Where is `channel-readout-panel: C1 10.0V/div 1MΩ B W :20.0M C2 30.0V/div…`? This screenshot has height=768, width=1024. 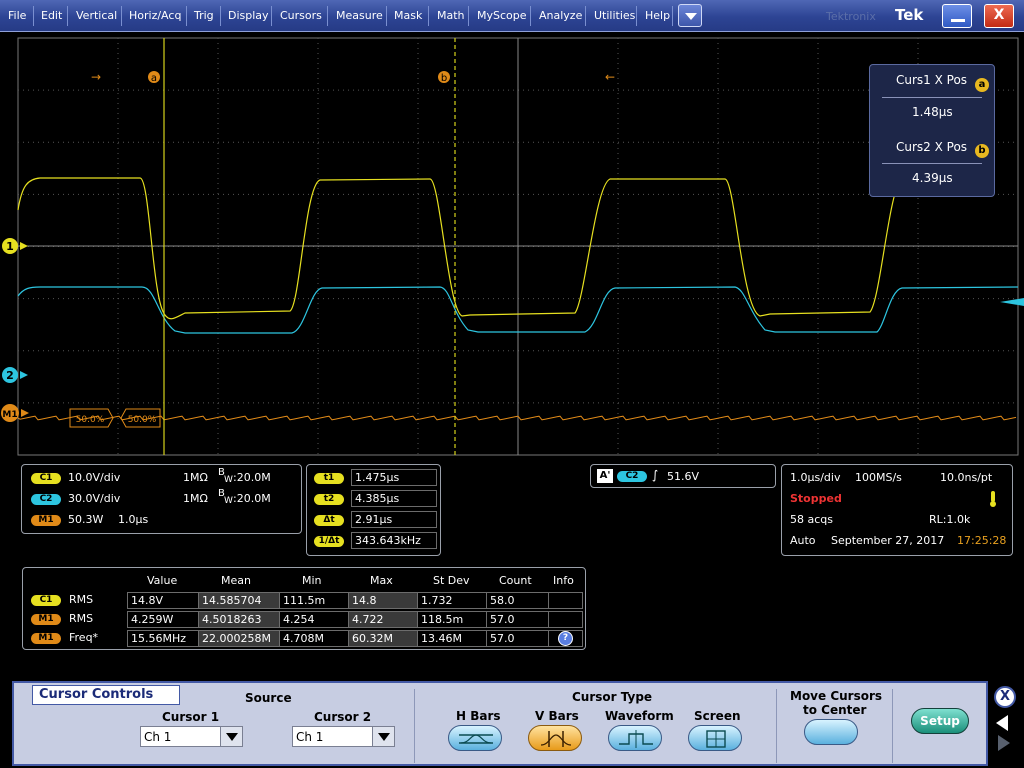 channel-readout-panel: C1 10.0V/div 1MΩ B W :20.0M C2 30.0V/div… is located at coordinates (161, 499).